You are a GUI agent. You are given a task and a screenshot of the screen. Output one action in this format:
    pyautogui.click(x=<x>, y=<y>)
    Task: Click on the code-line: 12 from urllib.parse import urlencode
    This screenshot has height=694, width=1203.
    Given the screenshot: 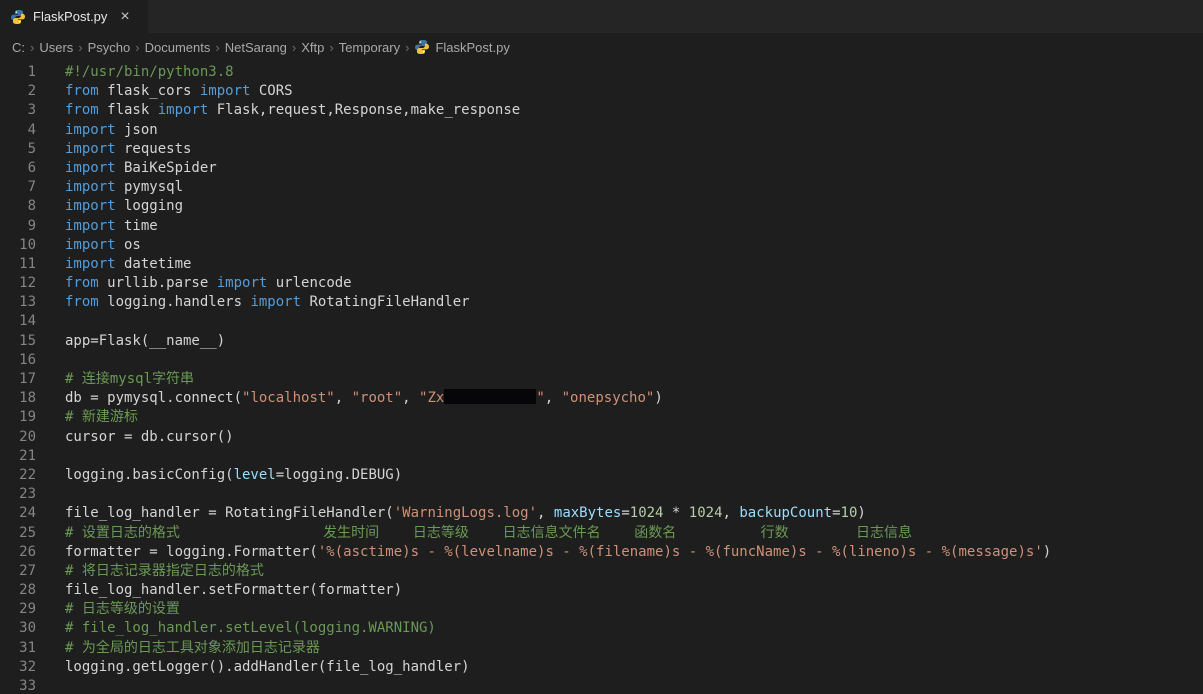 What is the action you would take?
    pyautogui.click(x=601, y=283)
    